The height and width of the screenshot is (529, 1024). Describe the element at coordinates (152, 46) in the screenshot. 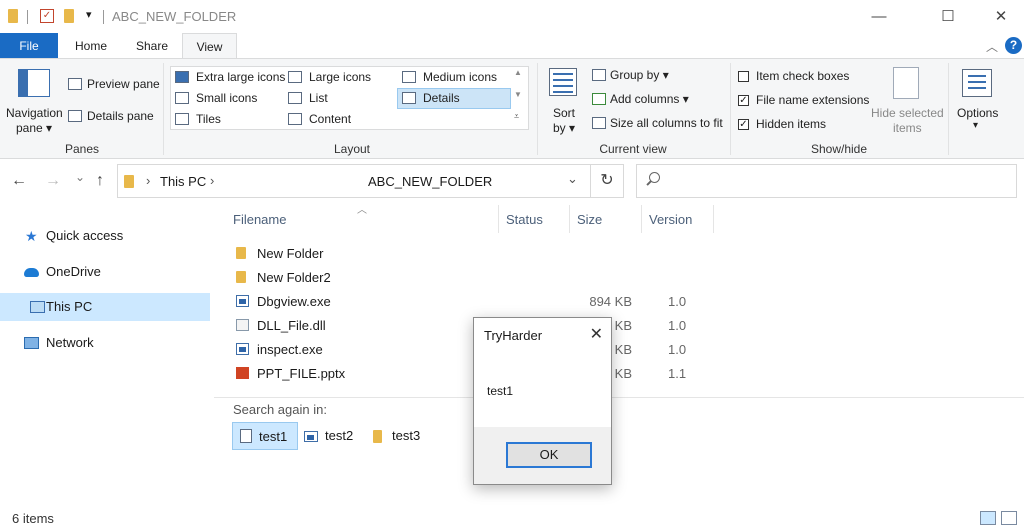

I see `tab-share: Share` at that location.